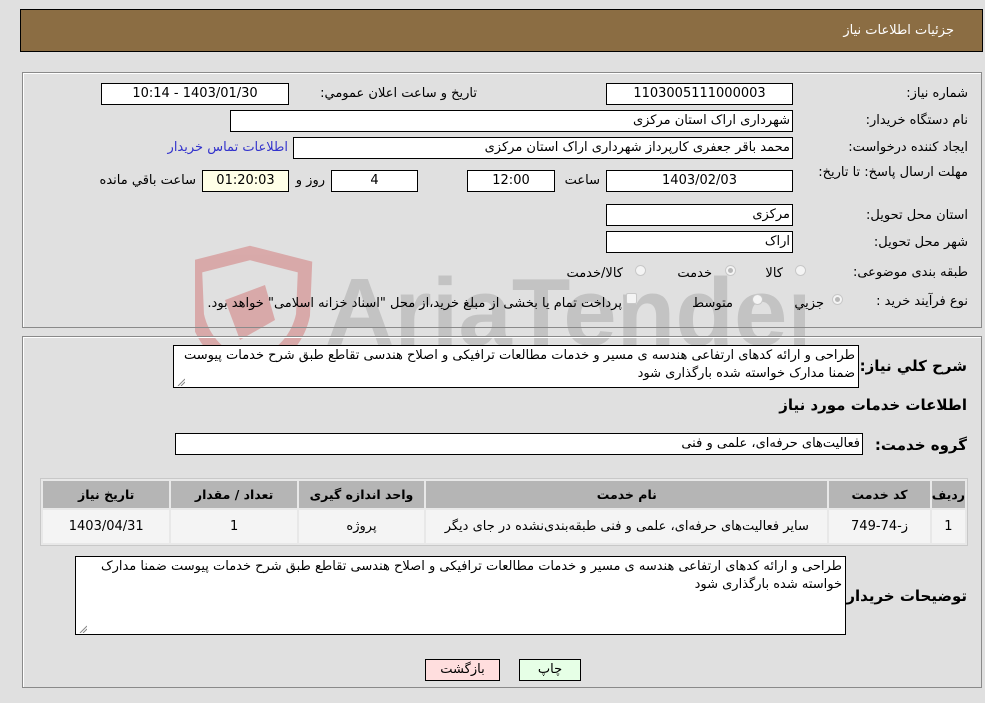  I want to click on process-option-medium: متوسط, so click(712, 303).